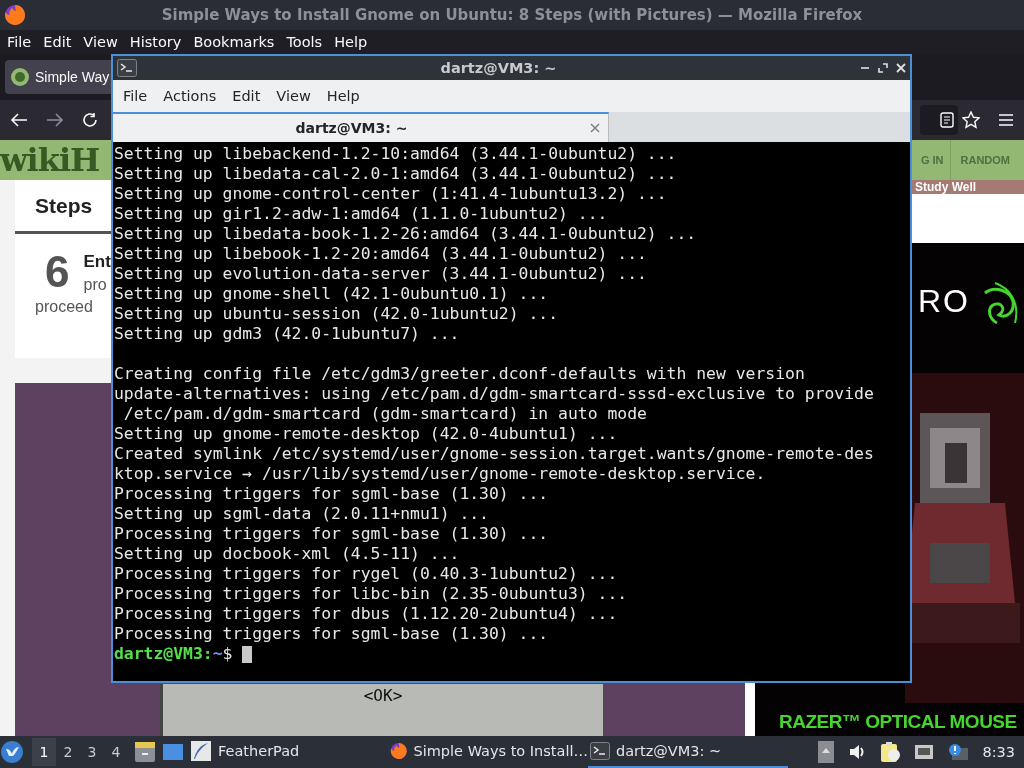  I want to click on ok-button: <OK>, so click(383, 695).